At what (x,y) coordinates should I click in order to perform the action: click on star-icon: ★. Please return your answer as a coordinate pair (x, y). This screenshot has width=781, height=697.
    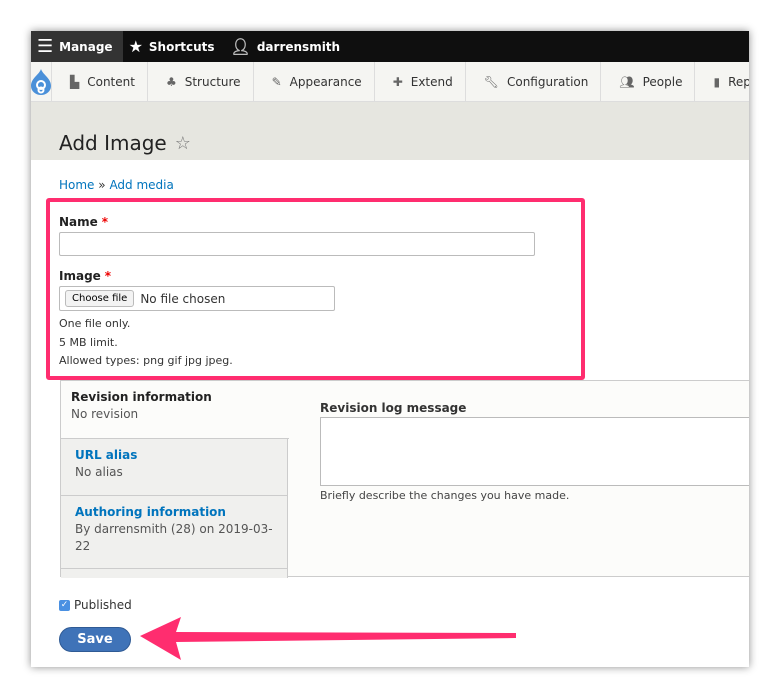
    Looking at the image, I should click on (135, 46).